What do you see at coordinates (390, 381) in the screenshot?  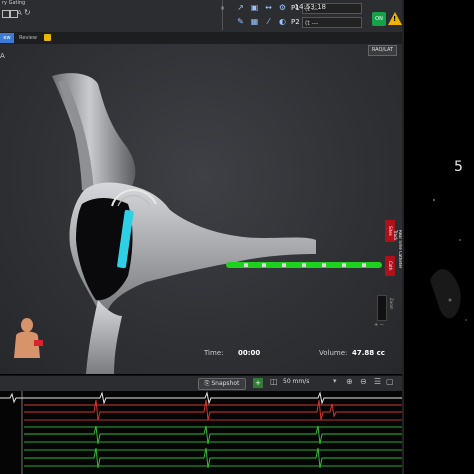 I see `expand-icon: ▢` at bounding box center [390, 381].